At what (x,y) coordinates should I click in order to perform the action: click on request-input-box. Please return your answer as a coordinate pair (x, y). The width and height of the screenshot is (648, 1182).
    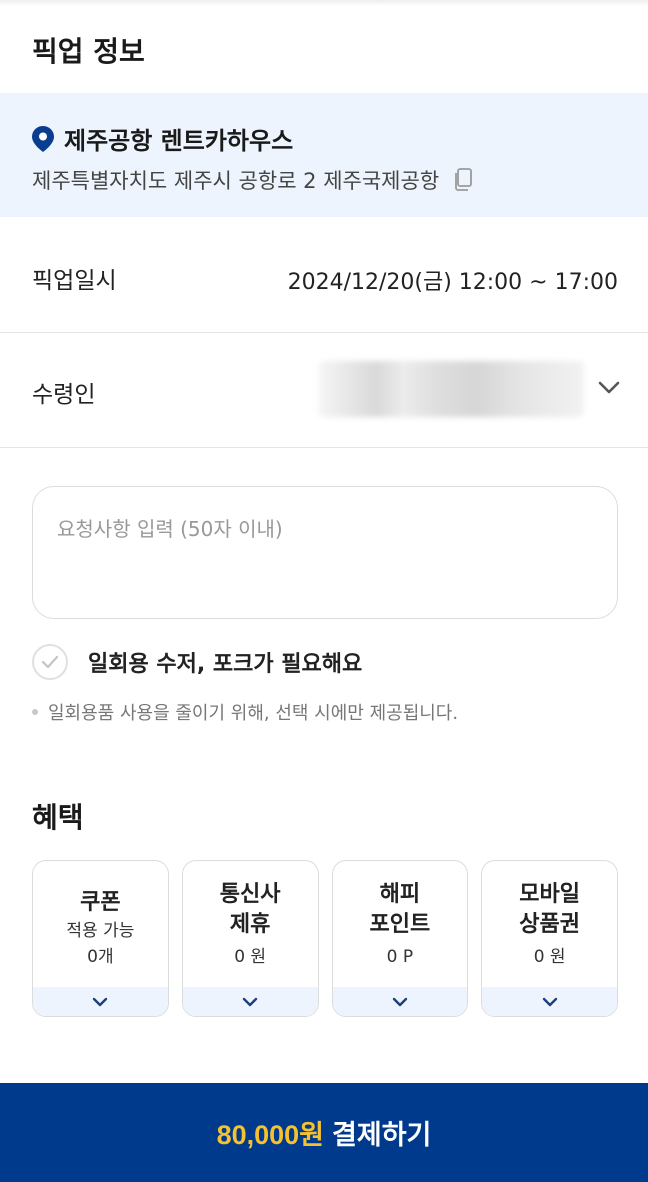
    Looking at the image, I should click on (325, 552).